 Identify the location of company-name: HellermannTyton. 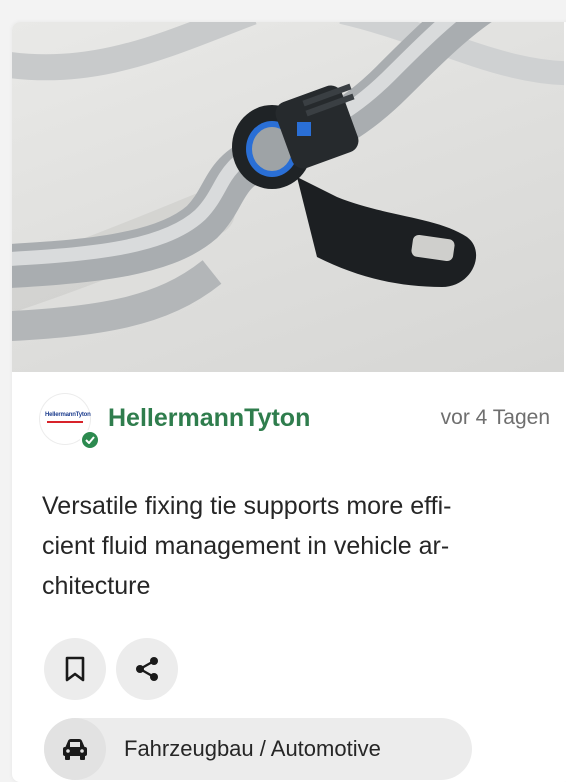
(209, 418).